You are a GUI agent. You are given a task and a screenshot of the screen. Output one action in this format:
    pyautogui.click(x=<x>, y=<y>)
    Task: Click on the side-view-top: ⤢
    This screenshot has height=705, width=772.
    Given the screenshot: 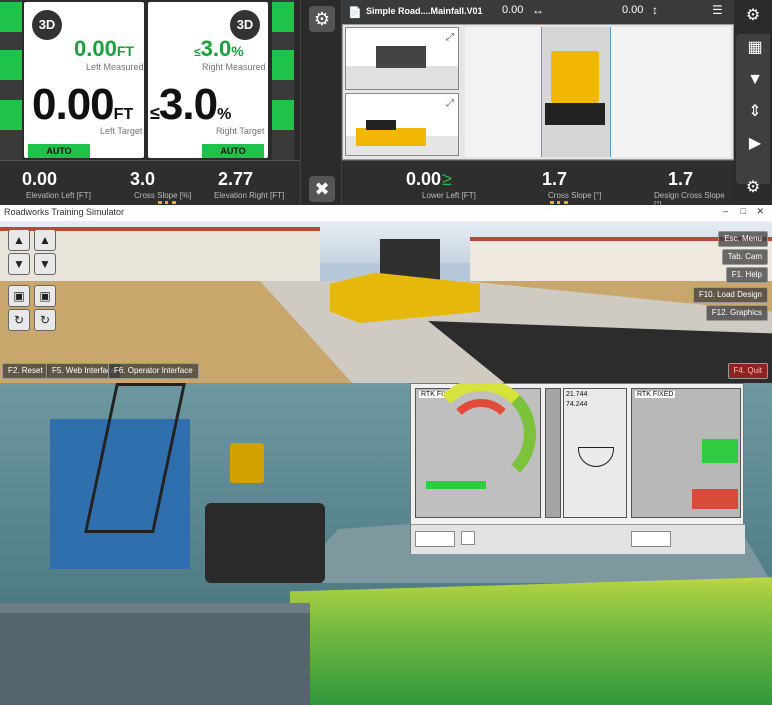 What is the action you would take?
    pyautogui.click(x=402, y=58)
    